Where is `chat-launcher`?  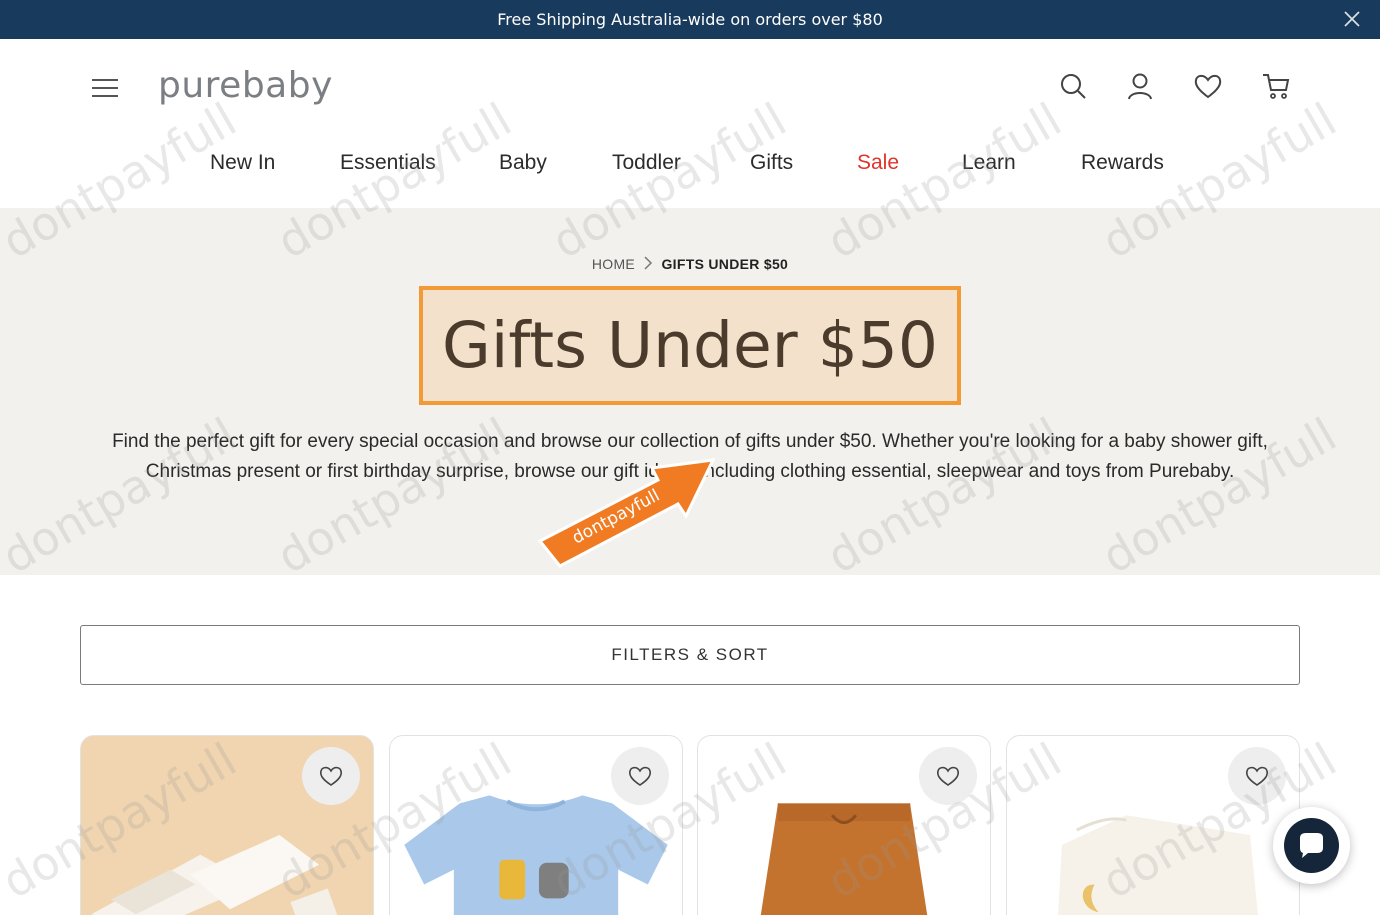
chat-launcher is located at coordinates (1311, 845).